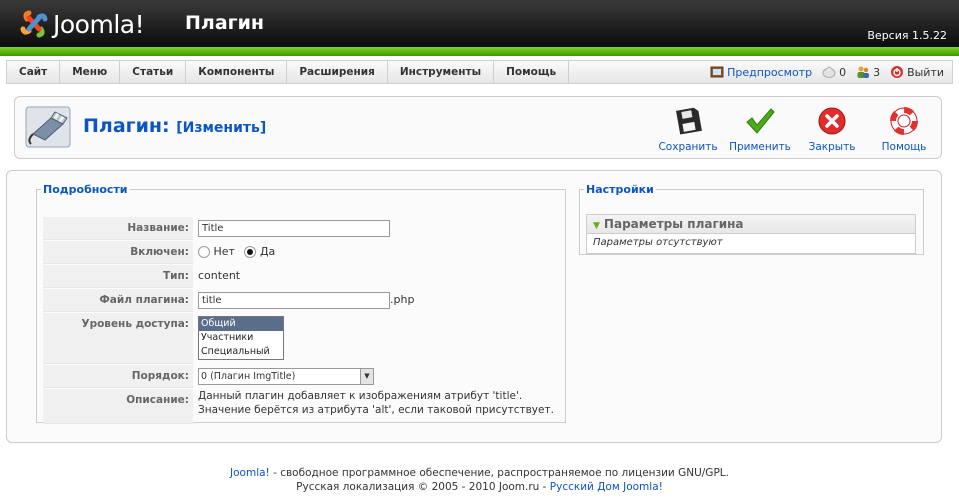 The width and height of the screenshot is (959, 504). I want to click on red-close-icon, so click(832, 121).